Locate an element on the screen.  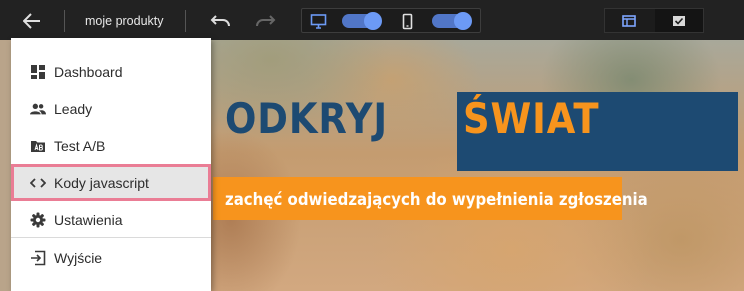
menu-item-label: Test A/B is located at coordinates (80, 145).